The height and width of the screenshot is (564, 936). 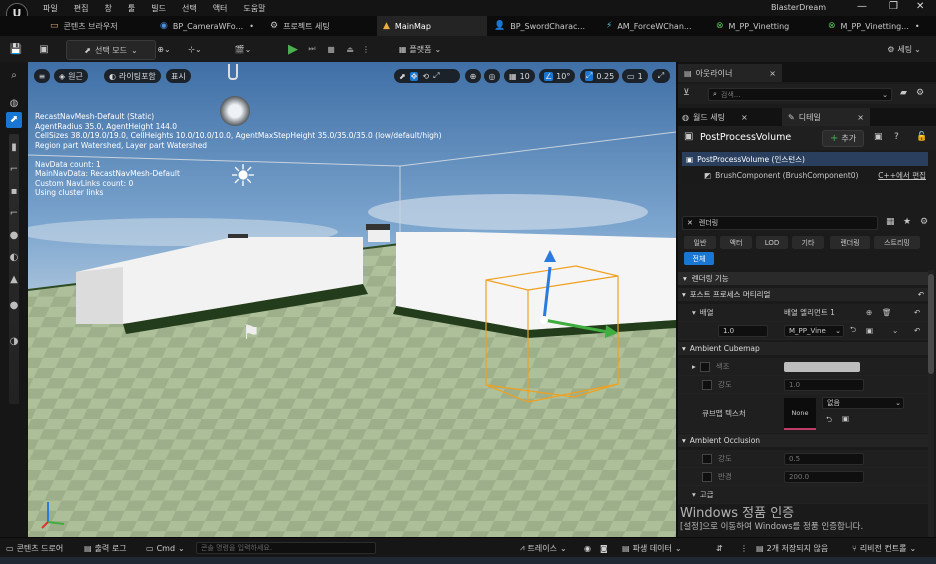 I want to click on camera-icon: ◙, so click(x=604, y=548).